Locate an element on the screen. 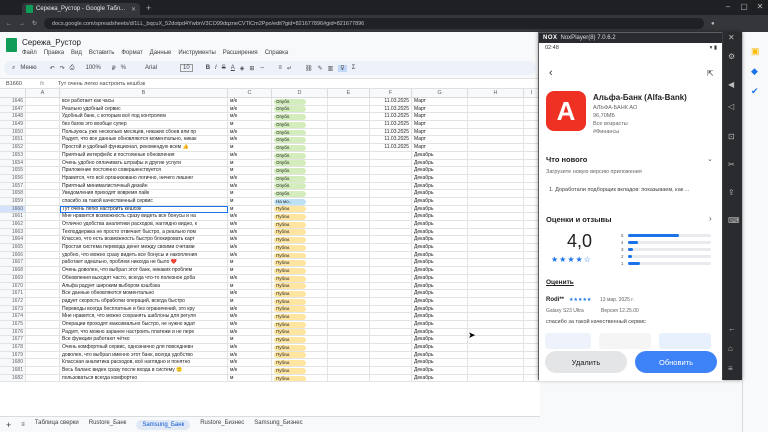 This screenshot has width=768, height=432. italic-icon: I is located at coordinates (216, 68).